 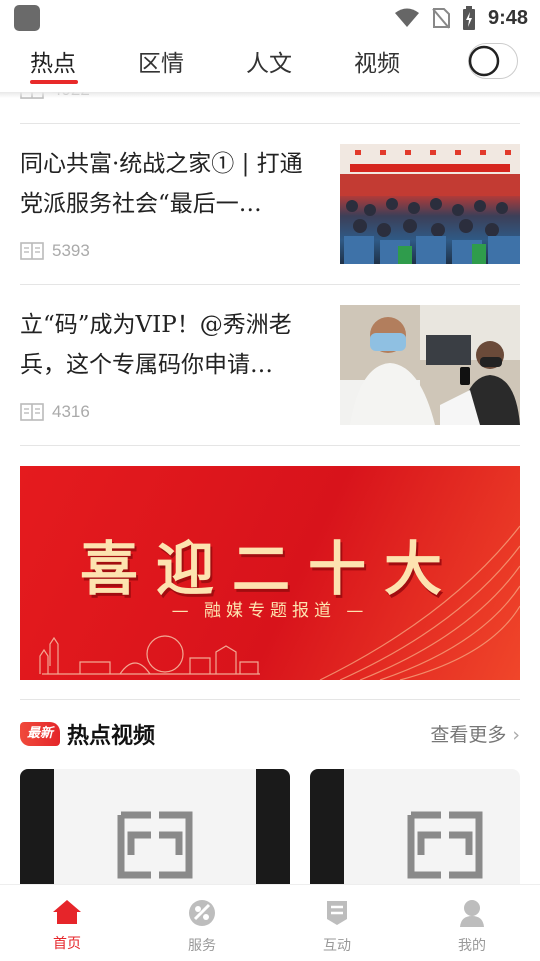 I want to click on nav-label: 互动, so click(x=337, y=946).